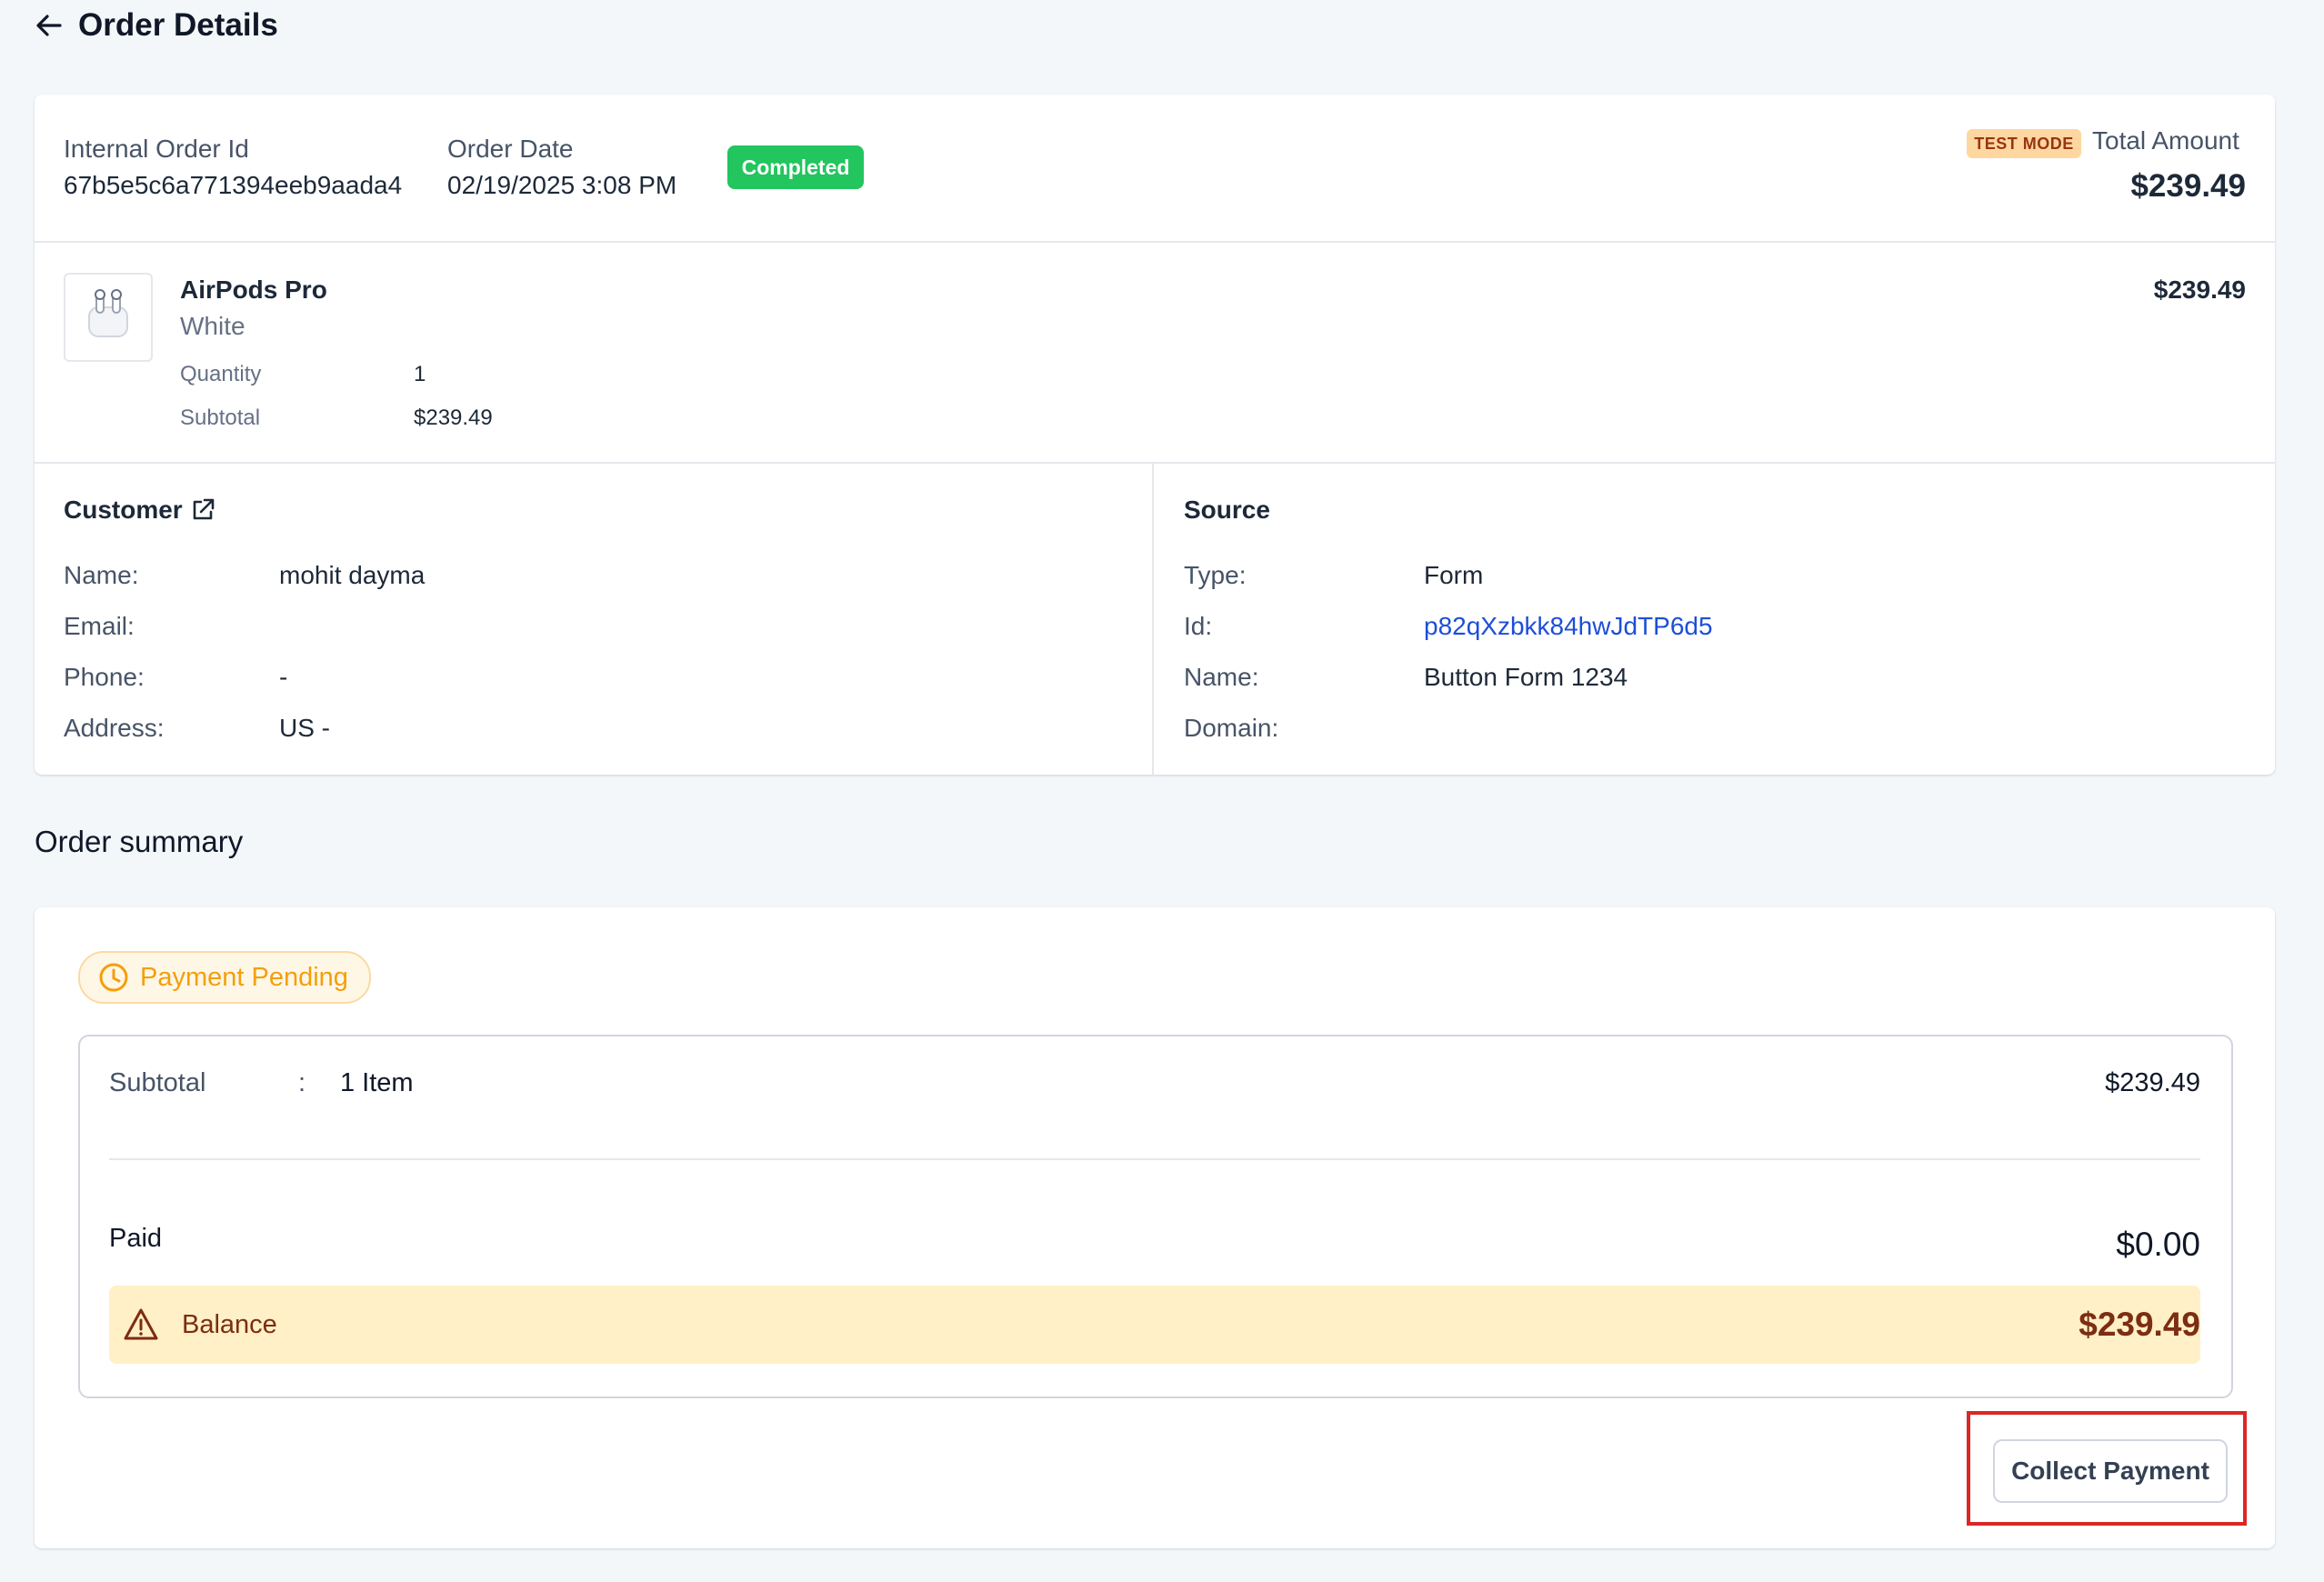 The width and height of the screenshot is (2324, 1582). I want to click on subtotal-value: $239.49, so click(453, 418).